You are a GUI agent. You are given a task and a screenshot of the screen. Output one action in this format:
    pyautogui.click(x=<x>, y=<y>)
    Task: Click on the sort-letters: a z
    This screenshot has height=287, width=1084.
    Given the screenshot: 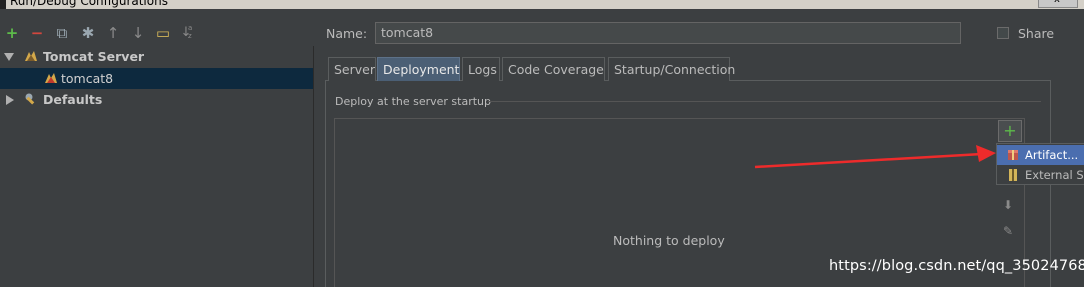 What is the action you would take?
    pyautogui.click(x=190, y=32)
    